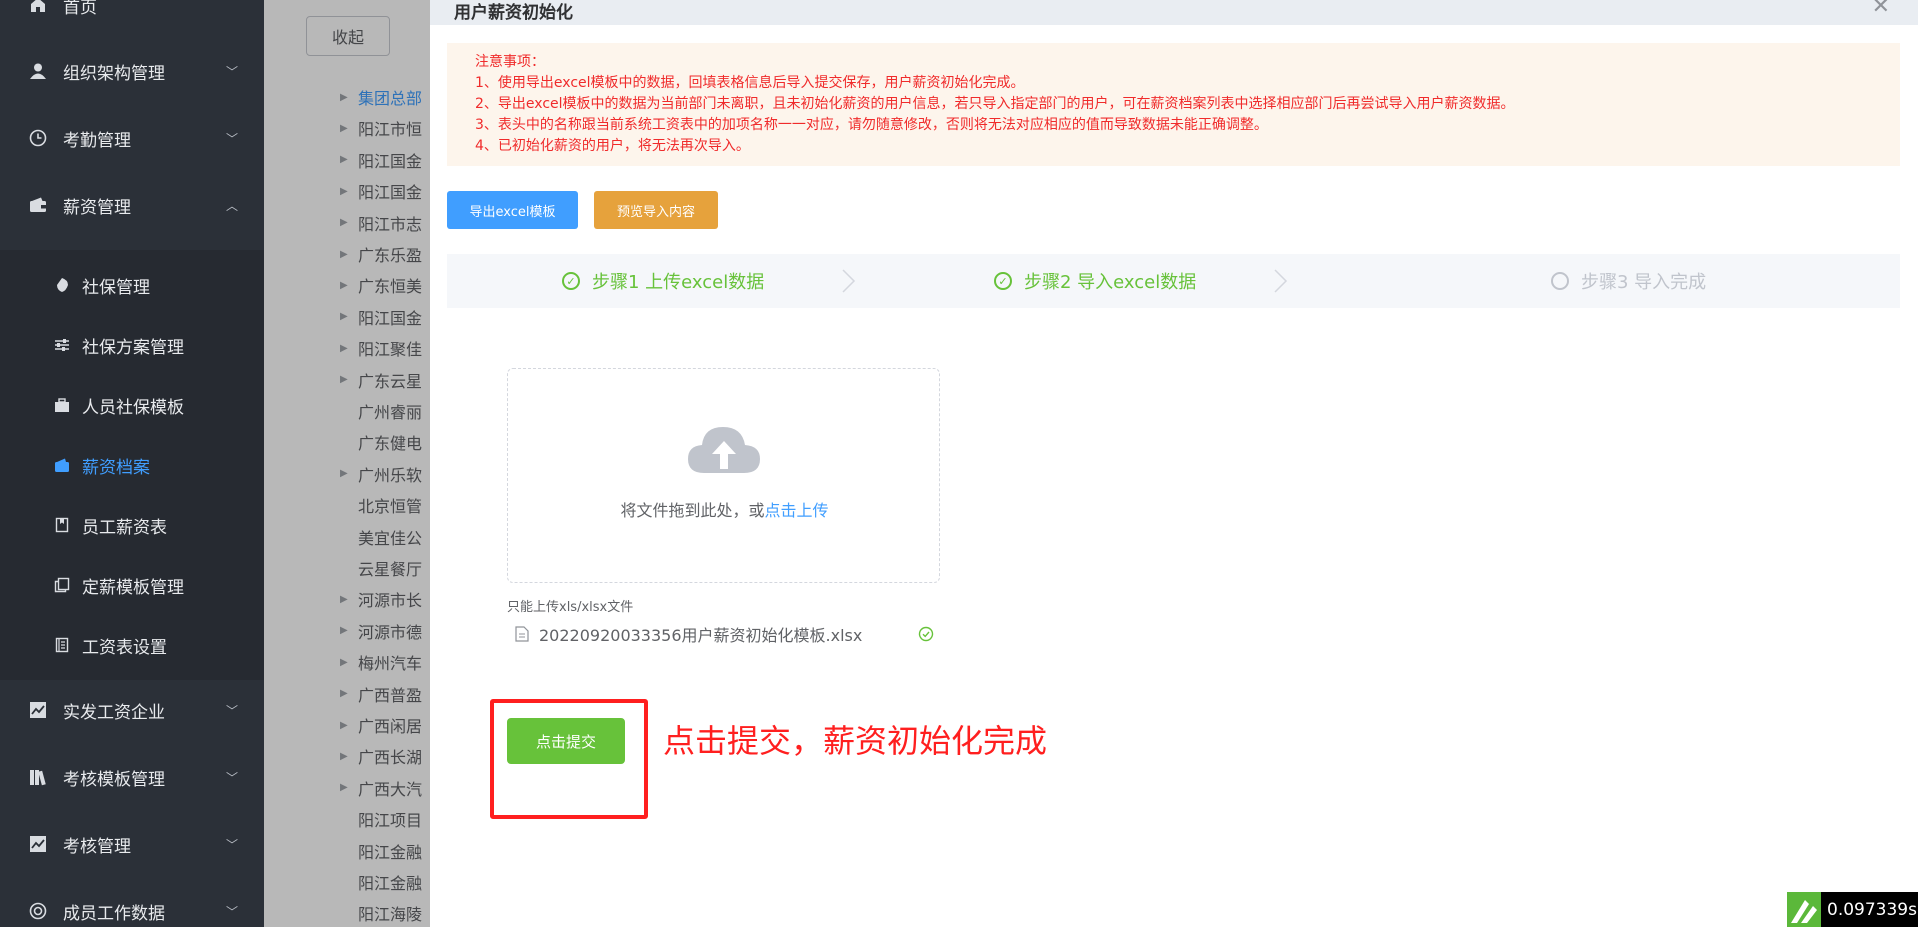 The width and height of the screenshot is (1918, 927). I want to click on sidebar-item-label: 组织架构管理, so click(114, 73).